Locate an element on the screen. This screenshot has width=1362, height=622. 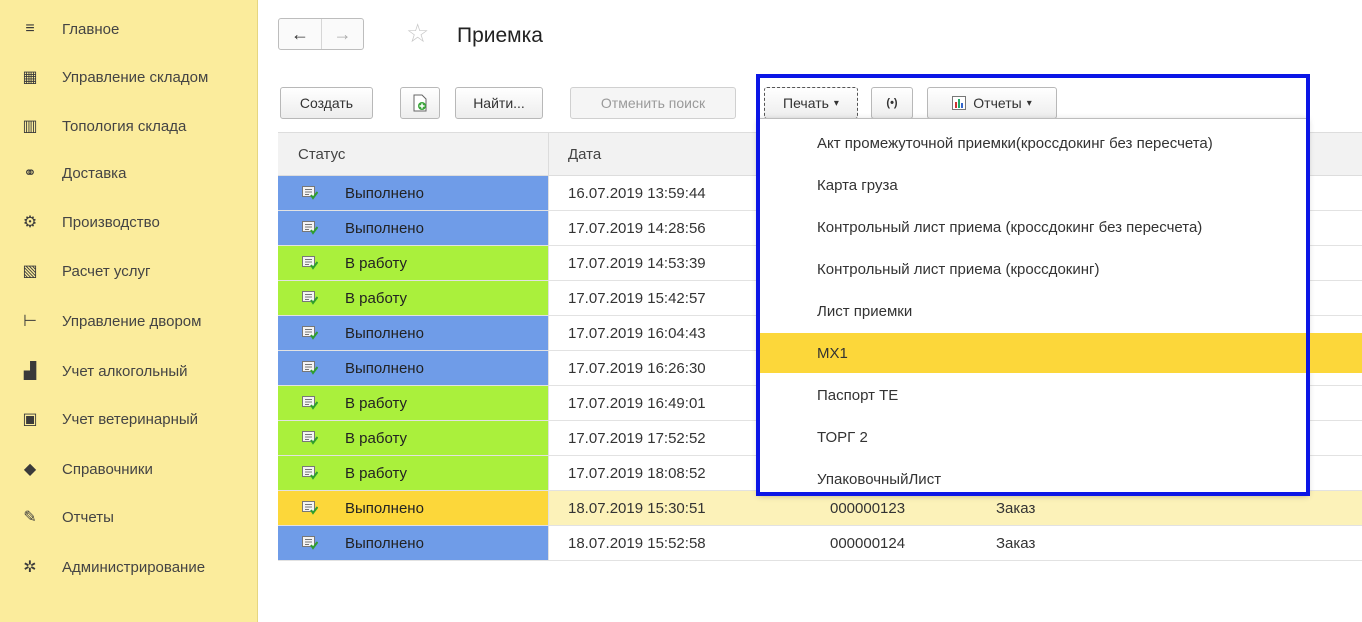
sidebar-item: ▧ Расчет услуг is located at coordinates (129, 271).